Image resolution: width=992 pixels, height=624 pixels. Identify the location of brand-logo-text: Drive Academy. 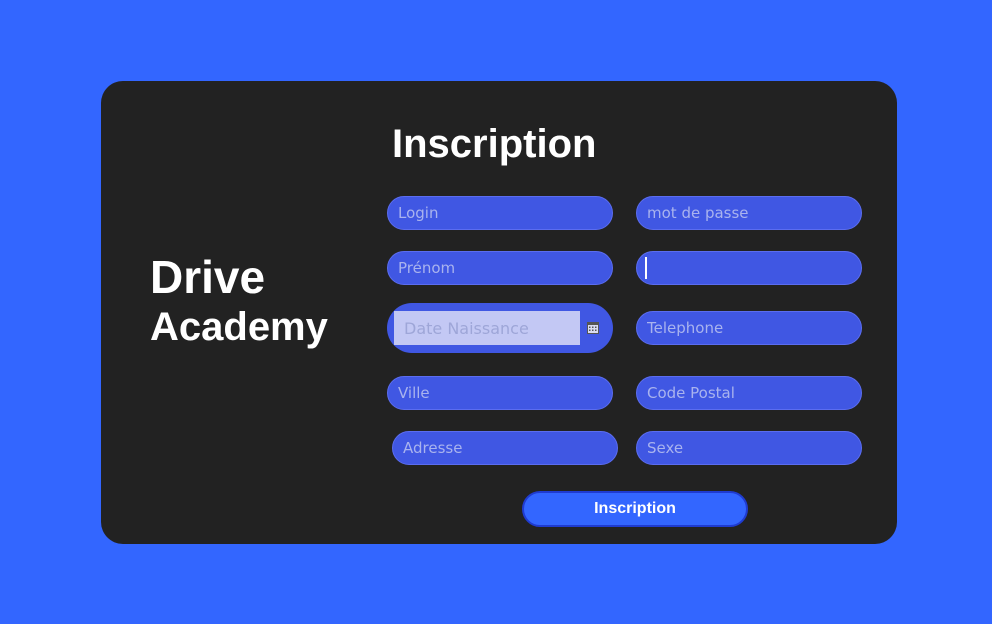
(239, 301).